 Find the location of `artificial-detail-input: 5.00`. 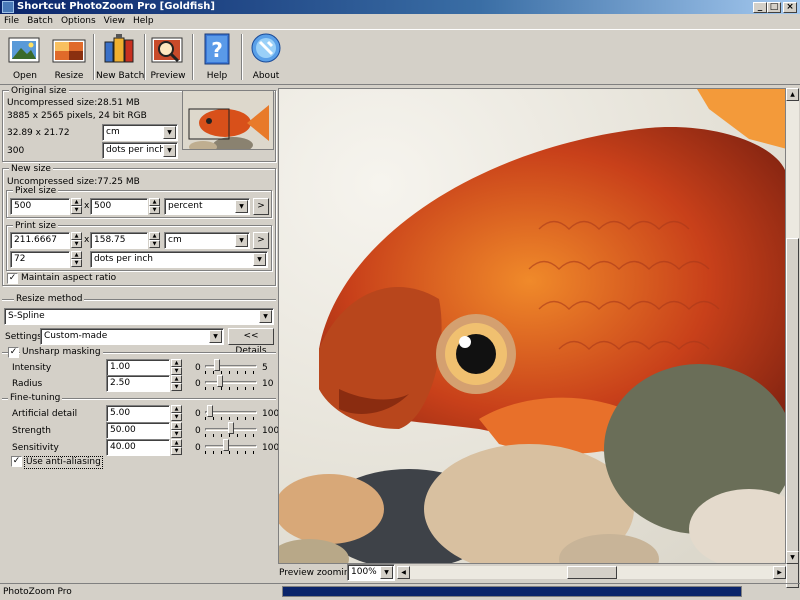

artificial-detail-input: 5.00 is located at coordinates (138, 413).